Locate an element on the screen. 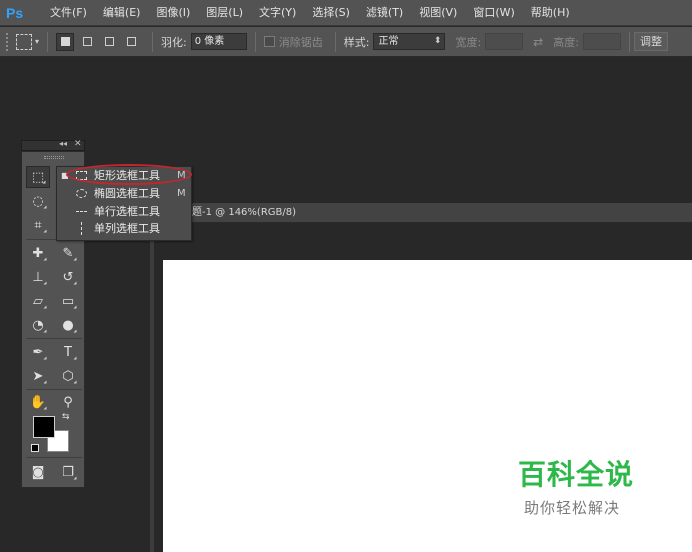 The image size is (692, 552). eraser-tool-icon: ▱ is located at coordinates (38, 301).